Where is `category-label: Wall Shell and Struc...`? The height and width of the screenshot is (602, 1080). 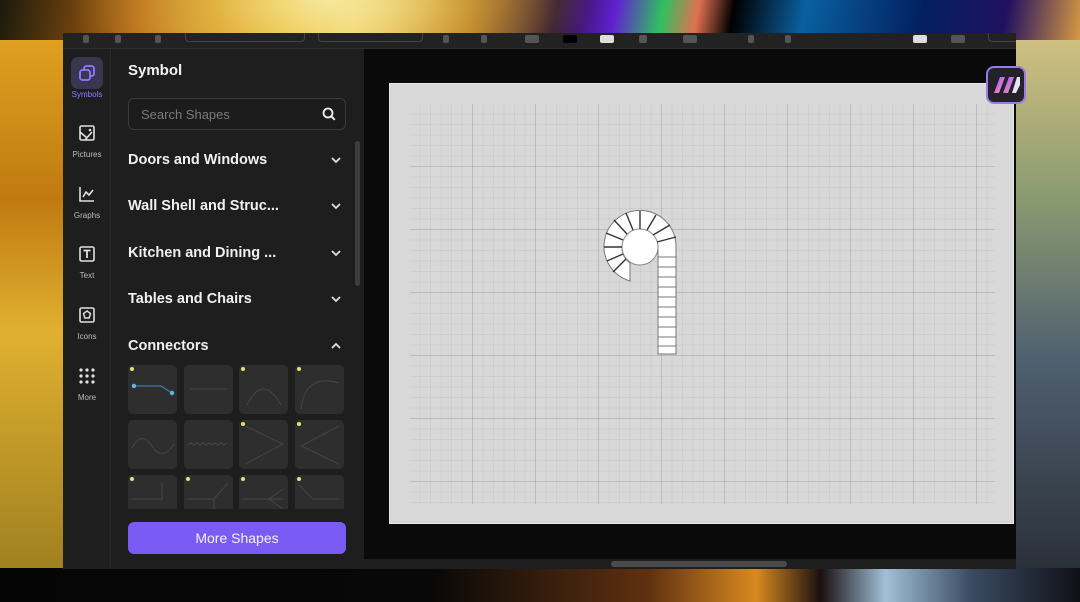 category-label: Wall Shell and Struc... is located at coordinates (203, 206).